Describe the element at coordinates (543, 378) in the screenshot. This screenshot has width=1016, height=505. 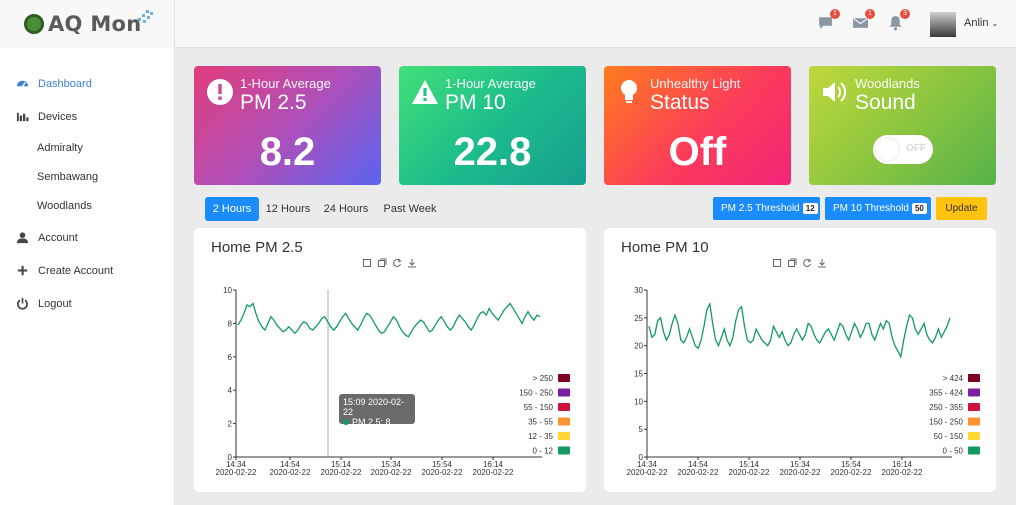
I see `legend-label: > 250` at that location.